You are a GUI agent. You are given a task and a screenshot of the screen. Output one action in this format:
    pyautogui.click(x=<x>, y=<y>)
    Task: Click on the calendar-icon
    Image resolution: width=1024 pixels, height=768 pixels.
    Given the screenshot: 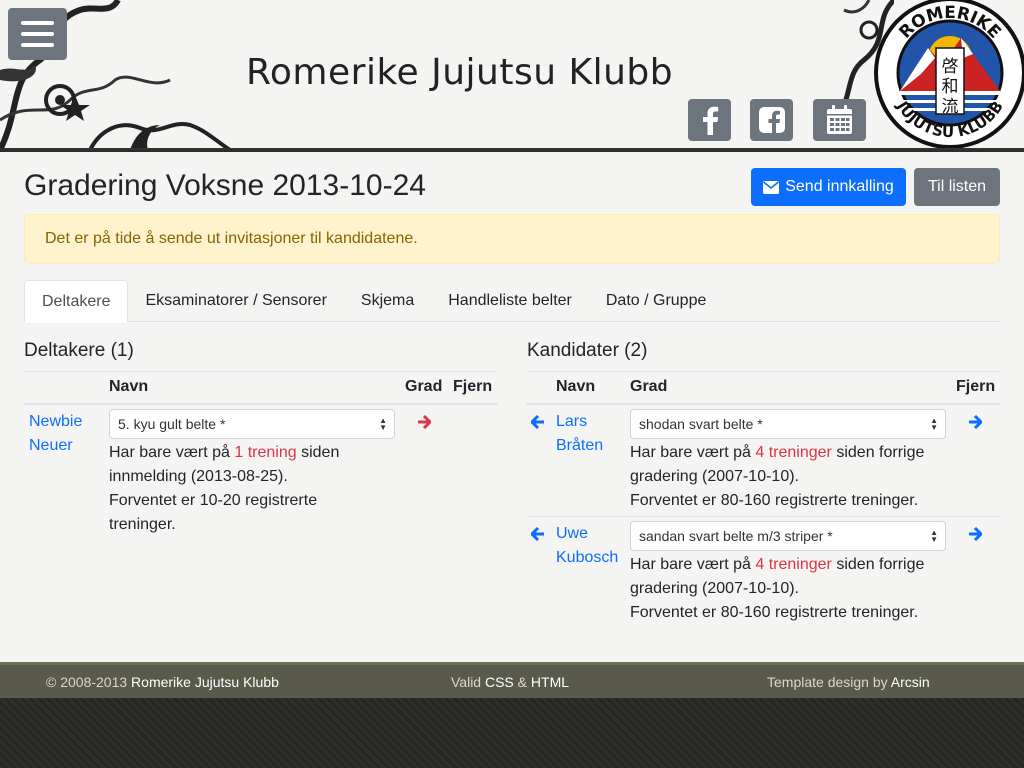 What is the action you would take?
    pyautogui.click(x=839, y=119)
    